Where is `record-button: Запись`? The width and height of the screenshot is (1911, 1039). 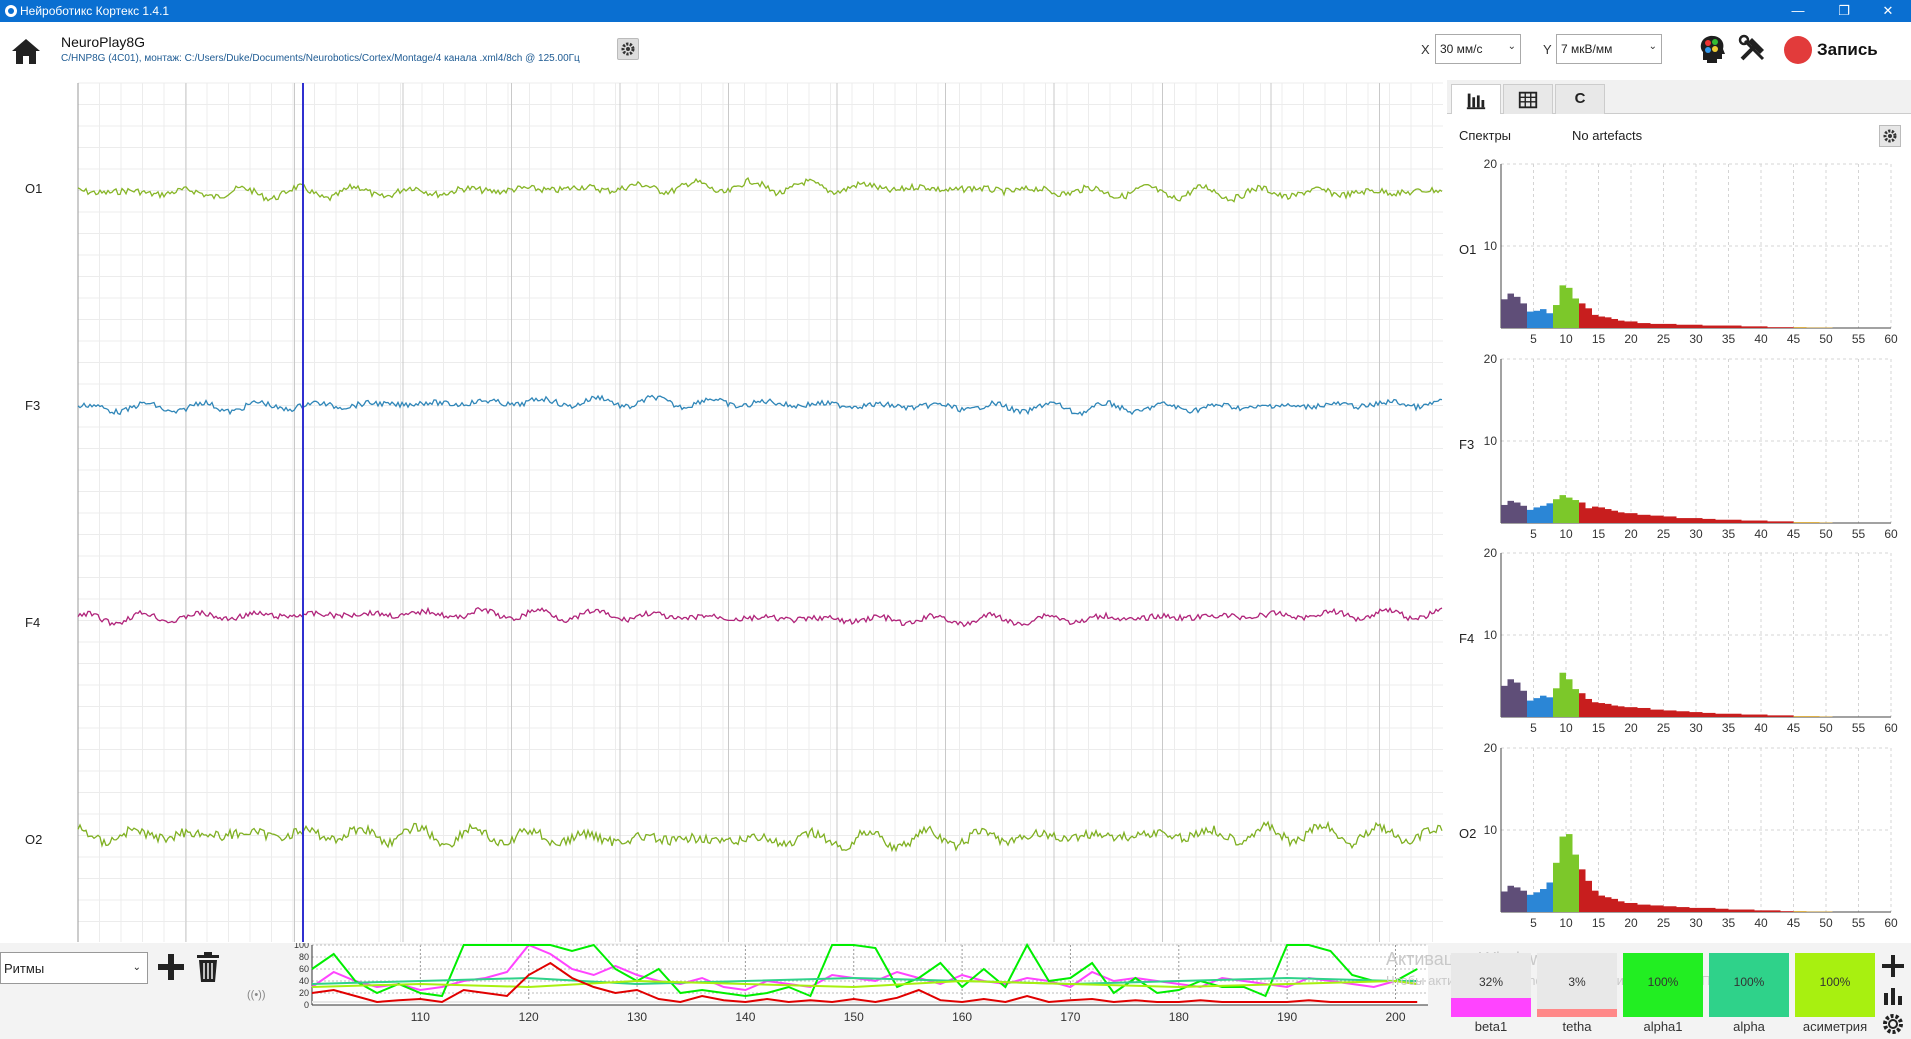
record-button: Запись is located at coordinates (1847, 50).